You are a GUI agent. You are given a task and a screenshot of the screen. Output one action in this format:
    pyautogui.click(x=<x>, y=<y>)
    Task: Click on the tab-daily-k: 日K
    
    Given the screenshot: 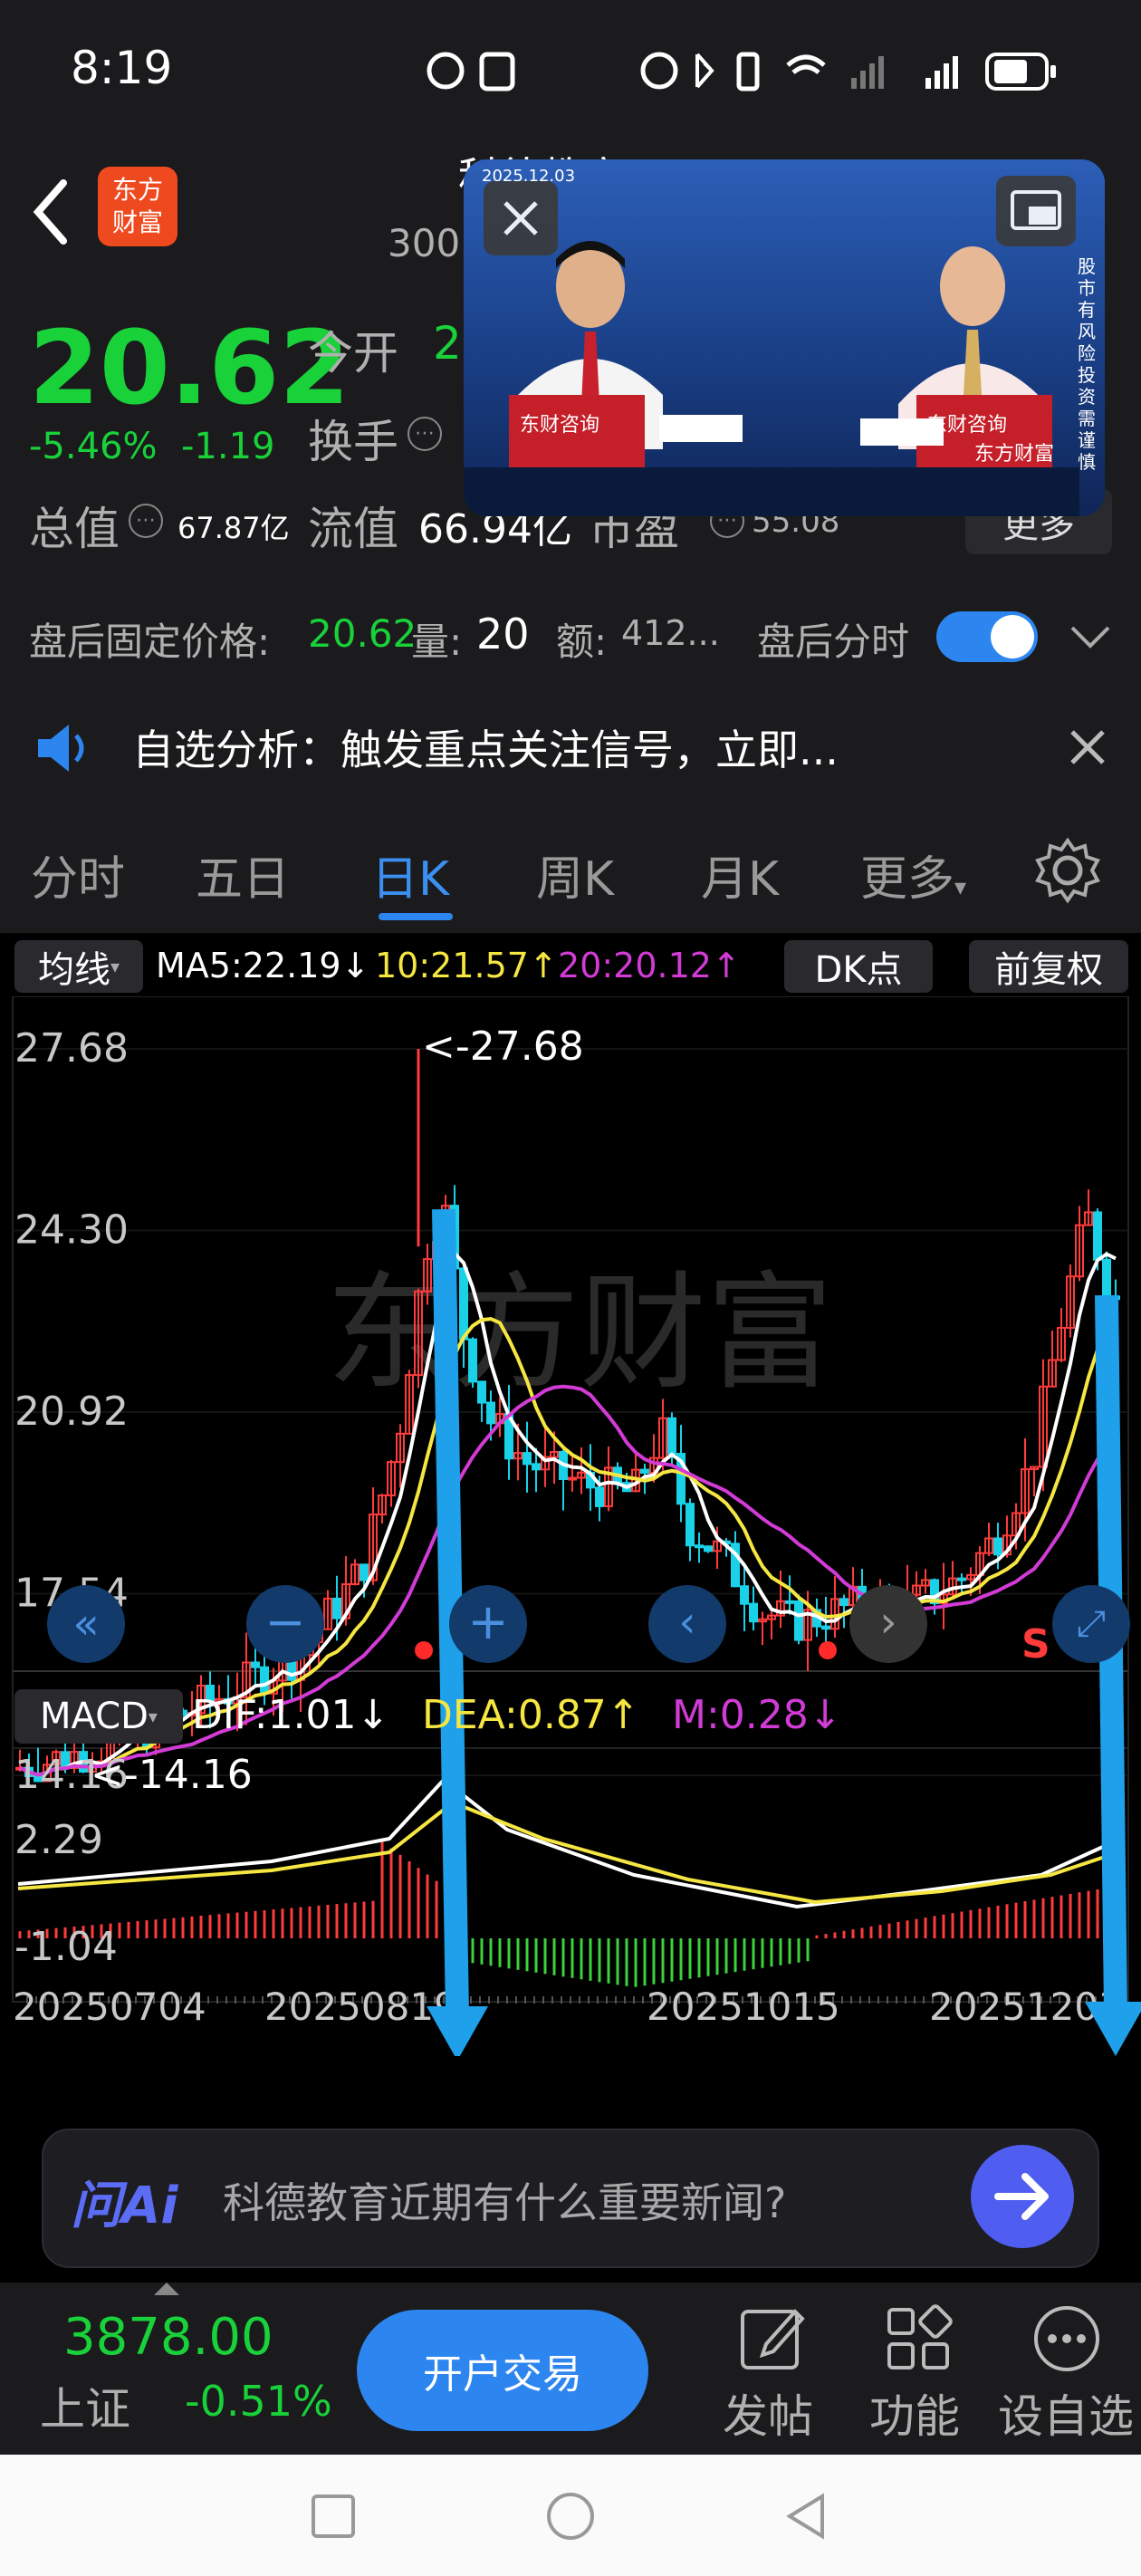 What is the action you would take?
    pyautogui.click(x=410, y=874)
    